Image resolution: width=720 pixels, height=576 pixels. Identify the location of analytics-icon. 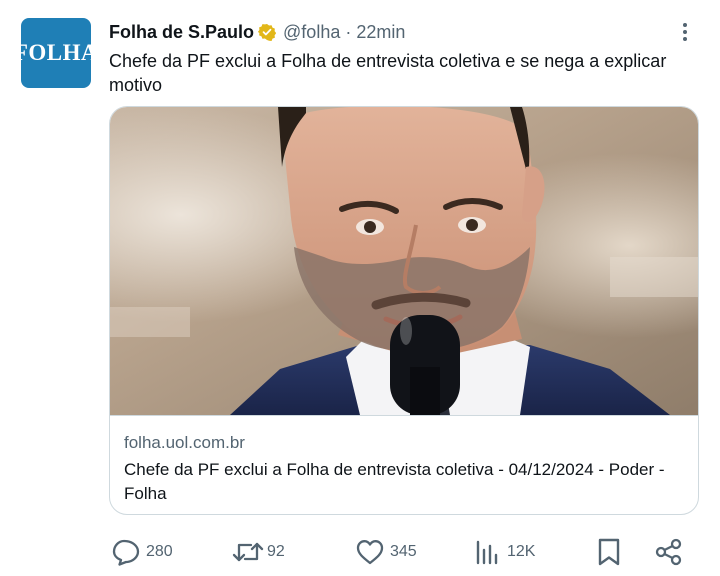
(487, 552).